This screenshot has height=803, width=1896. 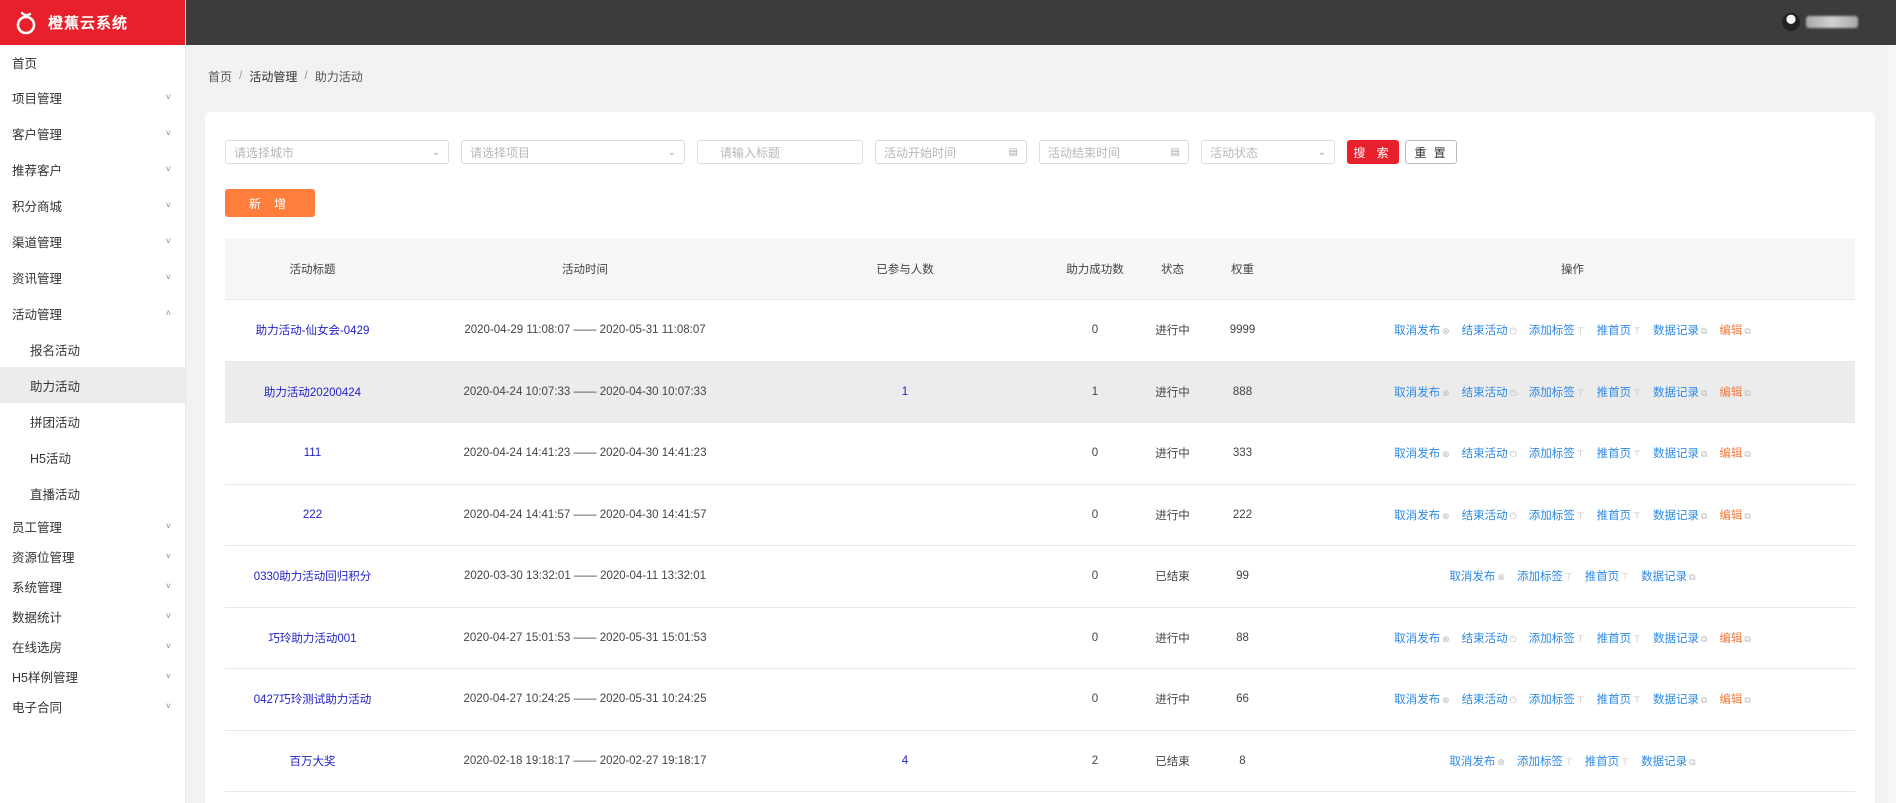 I want to click on joined-count-text: 4, so click(x=905, y=761).